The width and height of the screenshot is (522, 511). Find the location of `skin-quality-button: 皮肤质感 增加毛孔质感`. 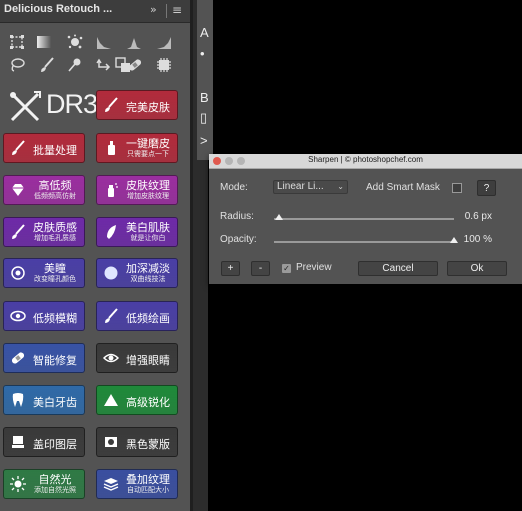

skin-quality-button: 皮肤质感 增加毛孔质感 is located at coordinates (44, 232).